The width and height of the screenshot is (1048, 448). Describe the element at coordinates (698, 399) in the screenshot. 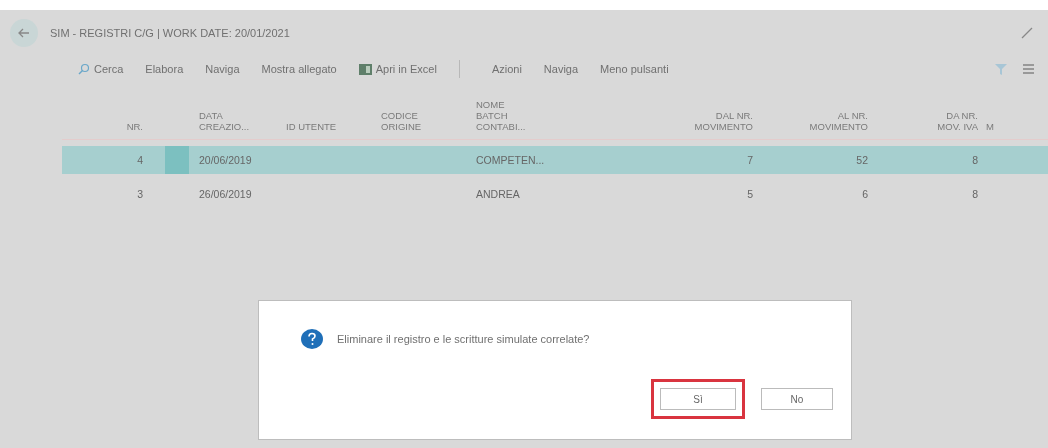

I see `dialog-button: Sì` at that location.